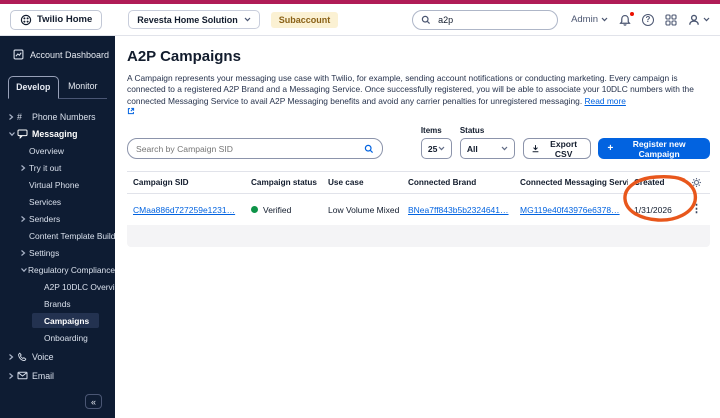  What do you see at coordinates (57, 375) in the screenshot?
I see `sidebar-item-email: Email` at bounding box center [57, 375].